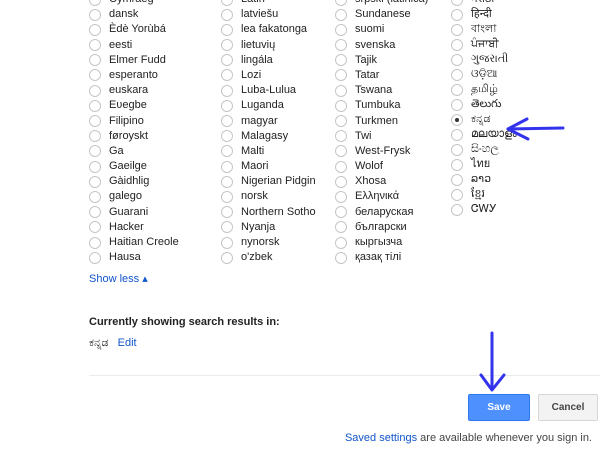  I want to click on language-option: o'zbek, so click(268, 257).